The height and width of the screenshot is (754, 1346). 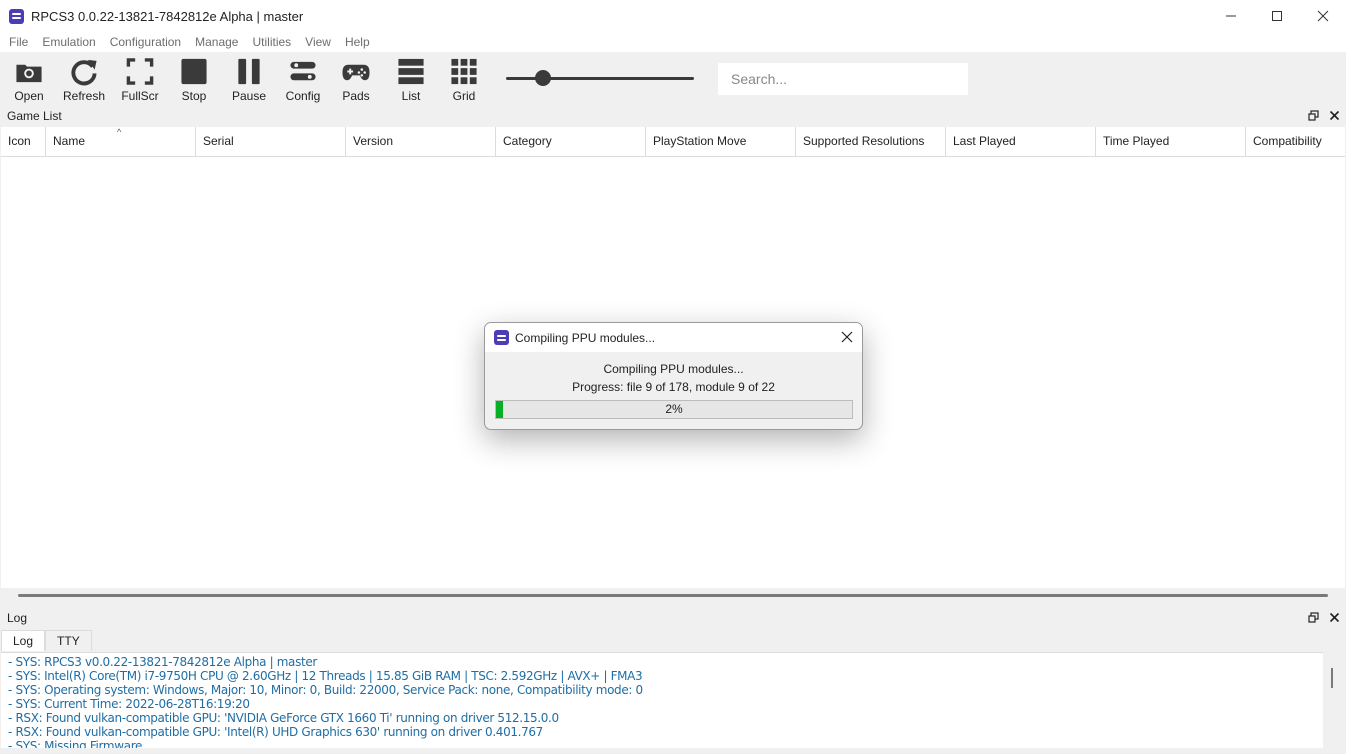 I want to click on vertical-scroll-handle, so click(x=1332, y=678).